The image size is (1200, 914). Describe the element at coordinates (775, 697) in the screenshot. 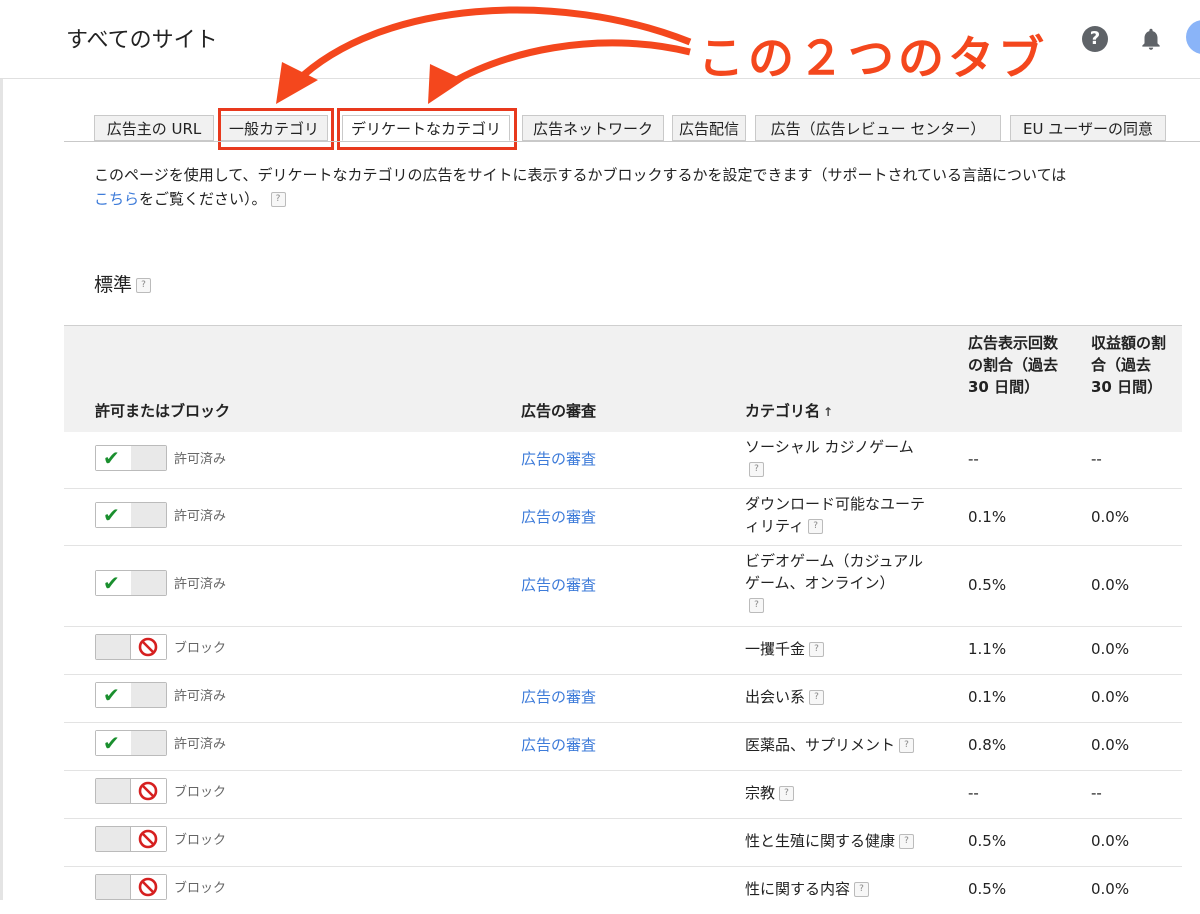

I see `category-name-text: 出会い系` at that location.